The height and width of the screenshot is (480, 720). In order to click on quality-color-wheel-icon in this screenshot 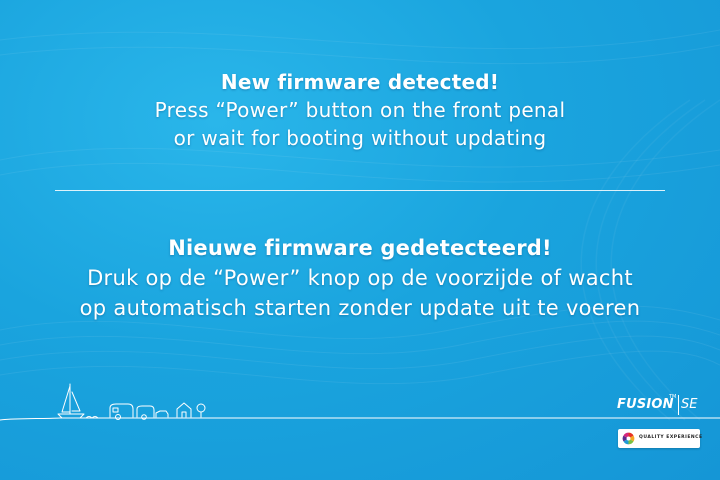, I will do `click(628, 438)`.